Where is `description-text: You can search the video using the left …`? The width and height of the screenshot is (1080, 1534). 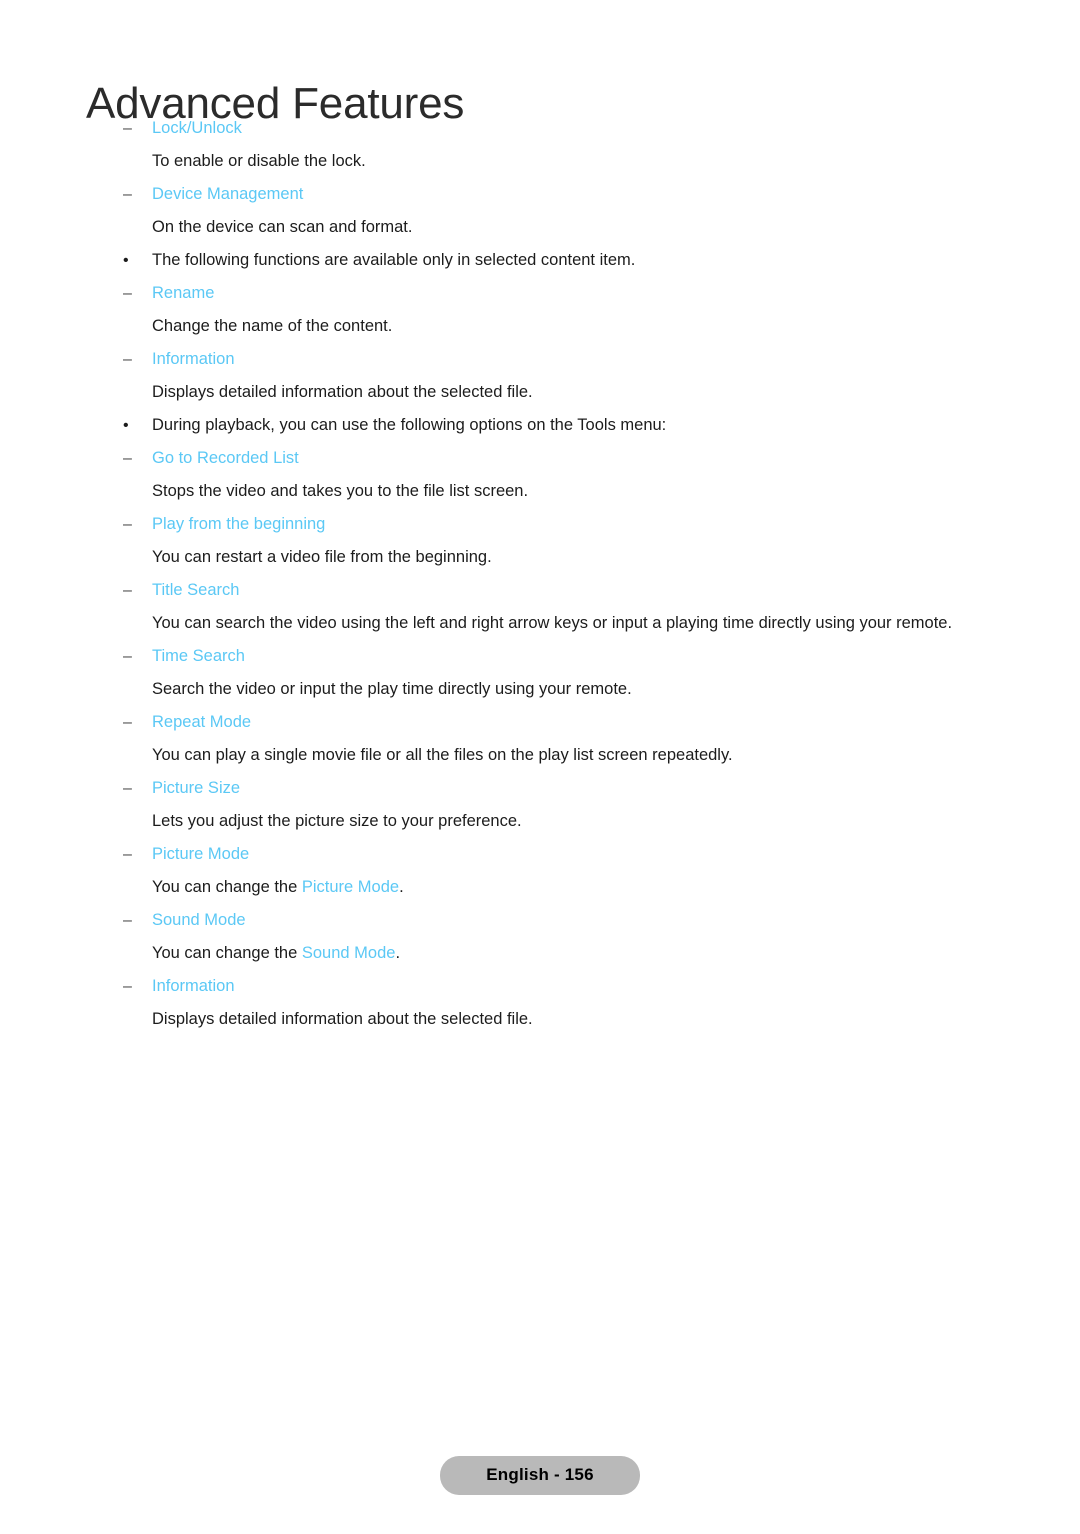
description-text: You can search the video using the left … is located at coordinates (552, 623).